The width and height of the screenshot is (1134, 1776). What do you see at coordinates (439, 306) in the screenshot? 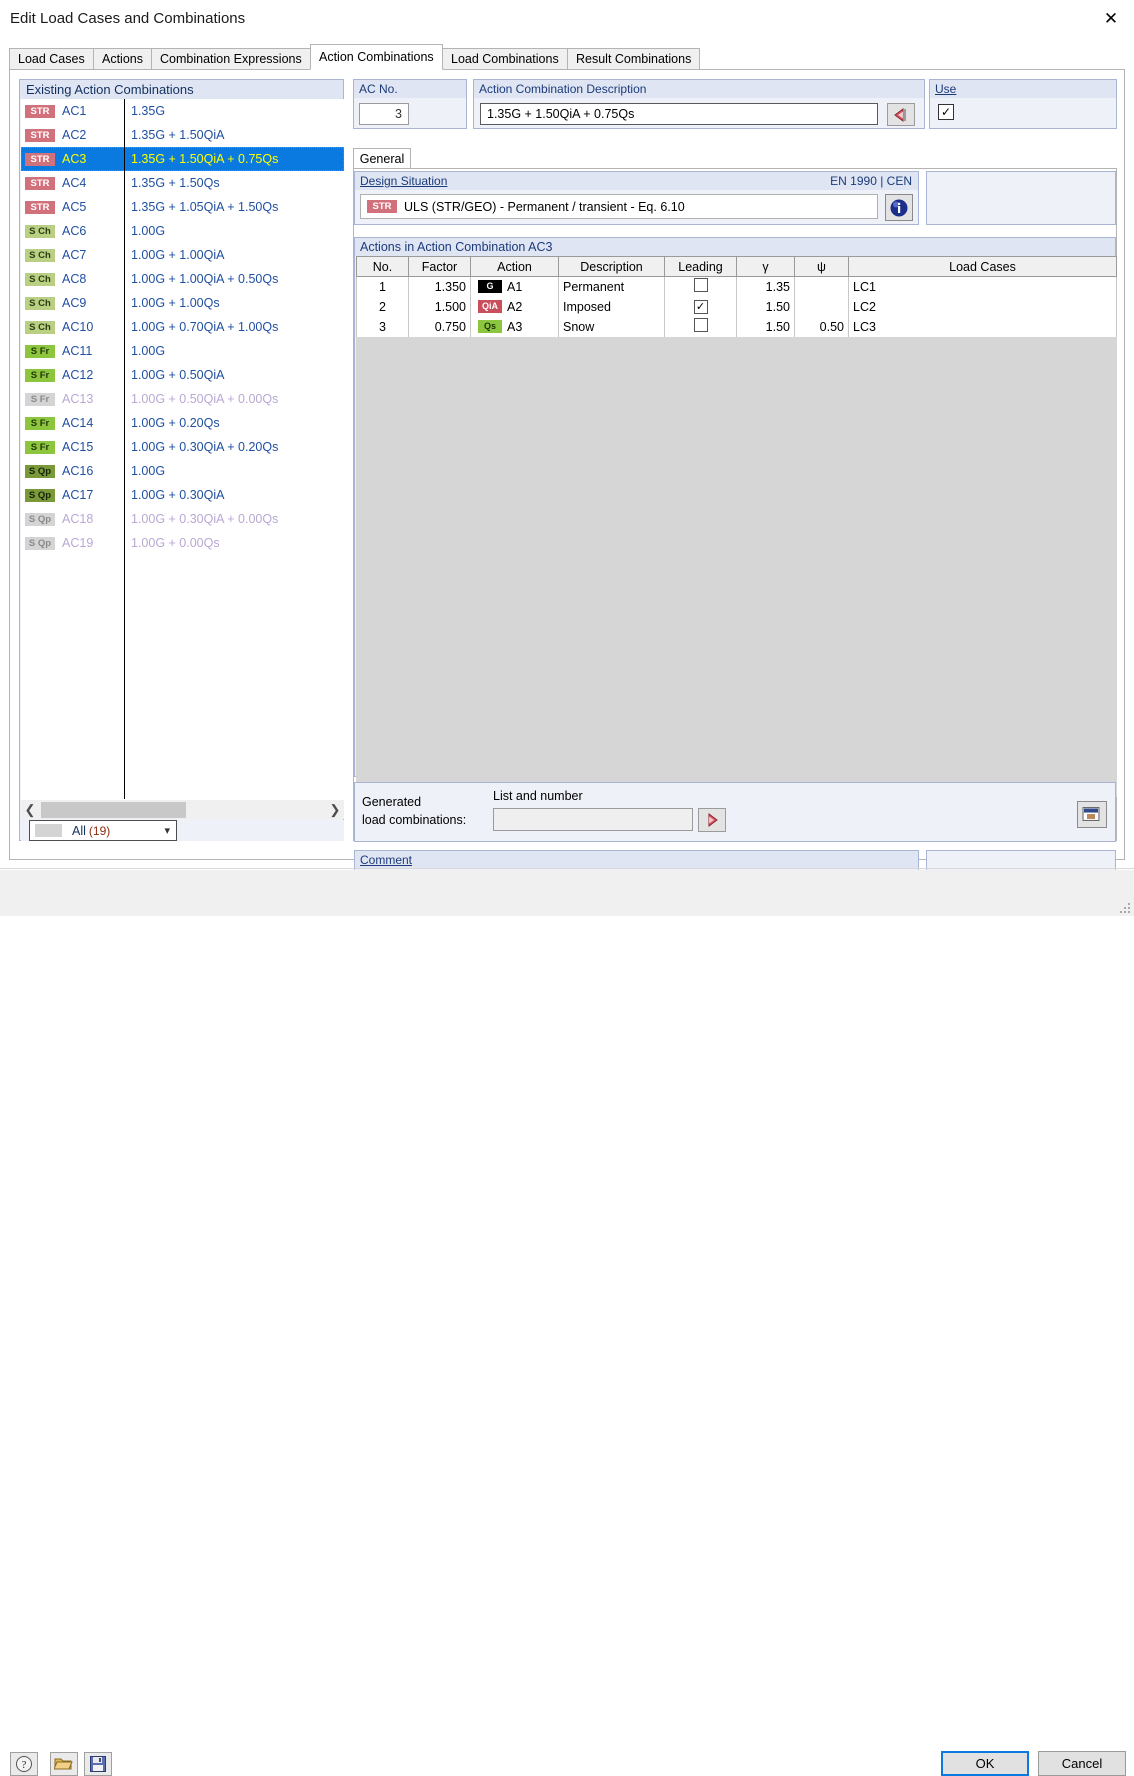
I see `cell-factor: 1.500` at bounding box center [439, 306].